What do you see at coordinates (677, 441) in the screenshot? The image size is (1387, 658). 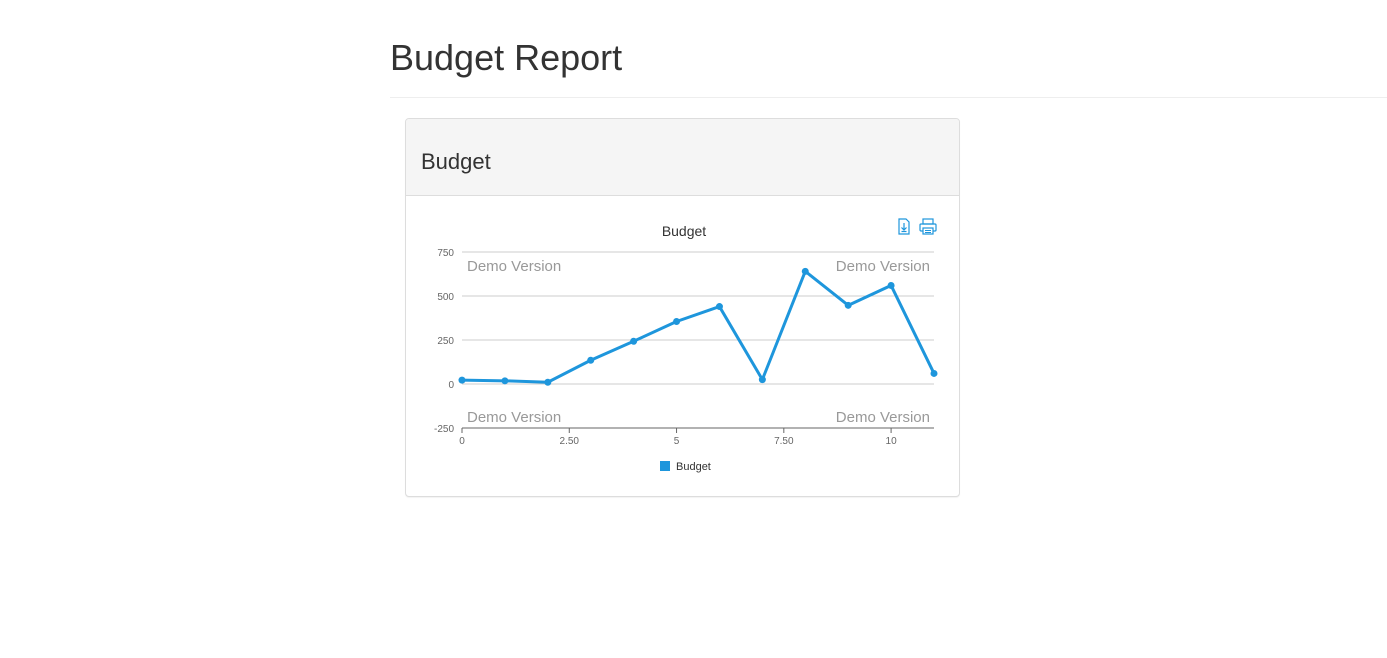 I see `x-tick-label: 5` at bounding box center [677, 441].